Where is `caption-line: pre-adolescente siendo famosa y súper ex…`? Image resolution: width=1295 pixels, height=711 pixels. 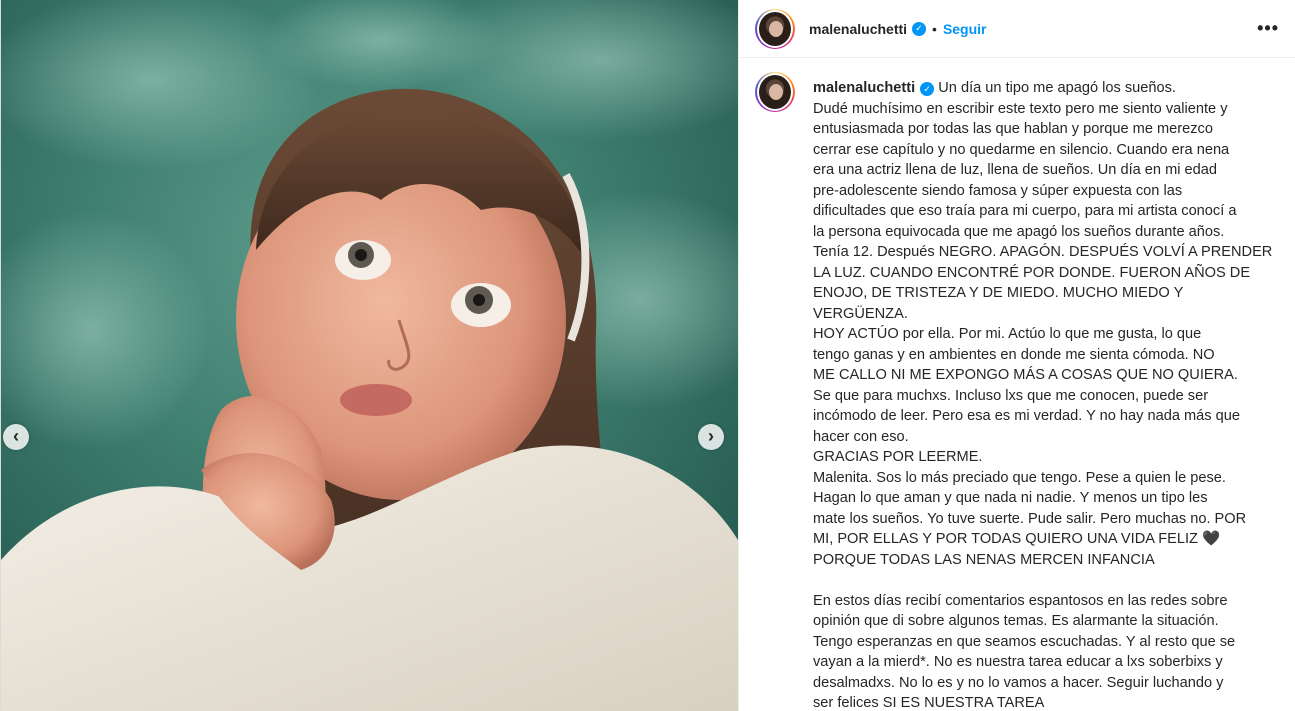 caption-line: pre-adolescente siendo famosa y súper ex… is located at coordinates (998, 190).